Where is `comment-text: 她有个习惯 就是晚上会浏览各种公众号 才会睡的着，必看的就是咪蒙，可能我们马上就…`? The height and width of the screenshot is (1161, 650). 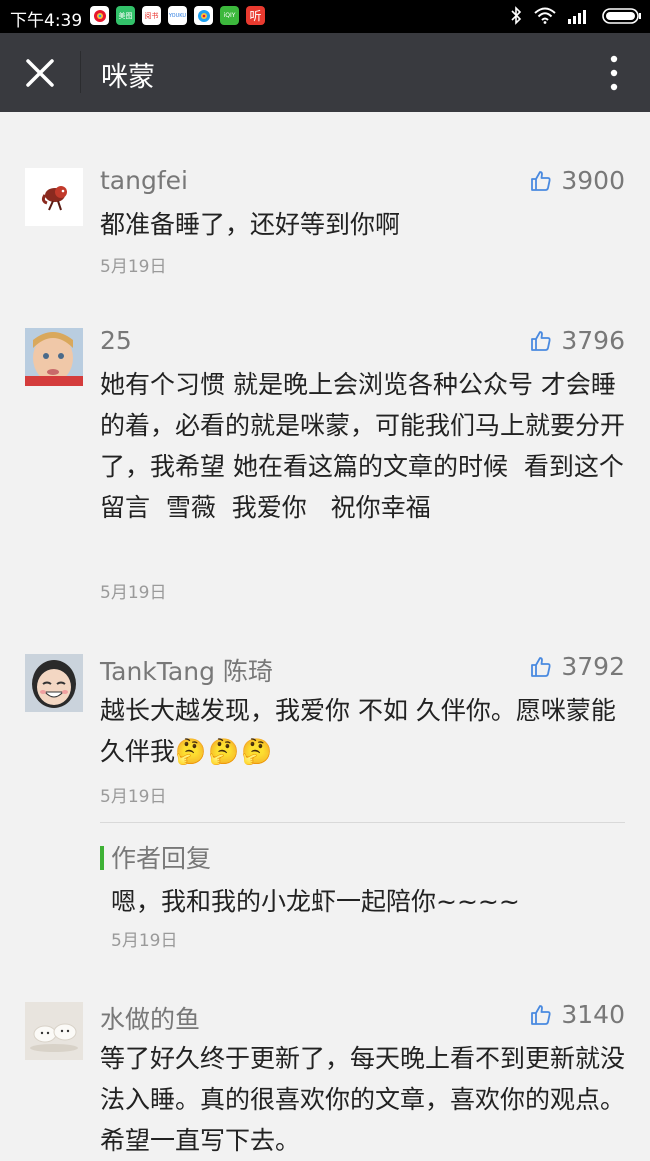 comment-text: 她有个习惯 就是晚上会浏览各种公众号 才会睡的着，必看的就是咪蒙，可能我们马上就… is located at coordinates (363, 446).